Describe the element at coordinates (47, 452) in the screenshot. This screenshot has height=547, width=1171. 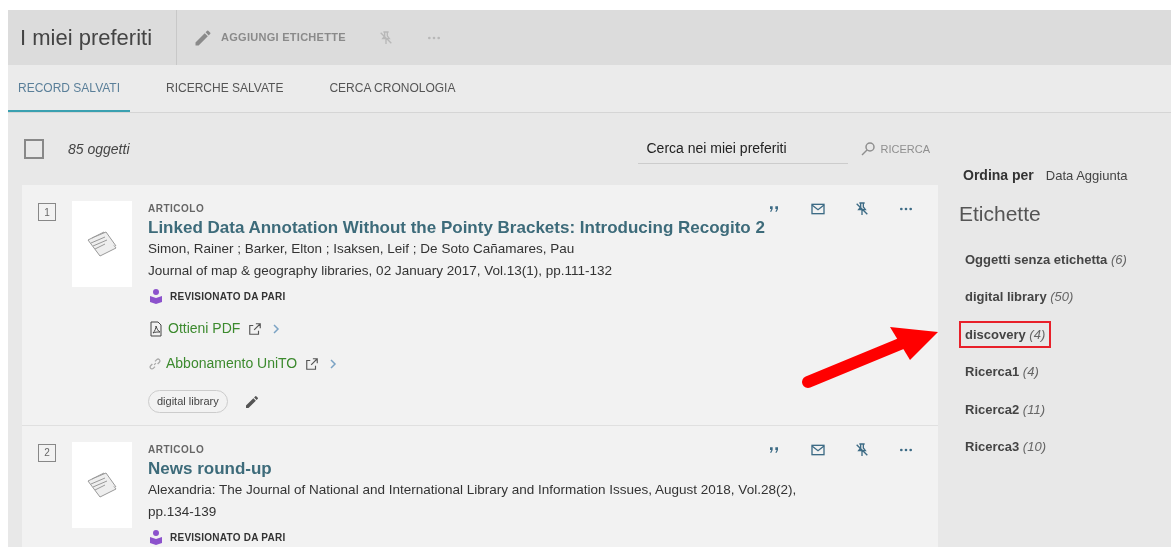
I see `record-number: 2` at that location.